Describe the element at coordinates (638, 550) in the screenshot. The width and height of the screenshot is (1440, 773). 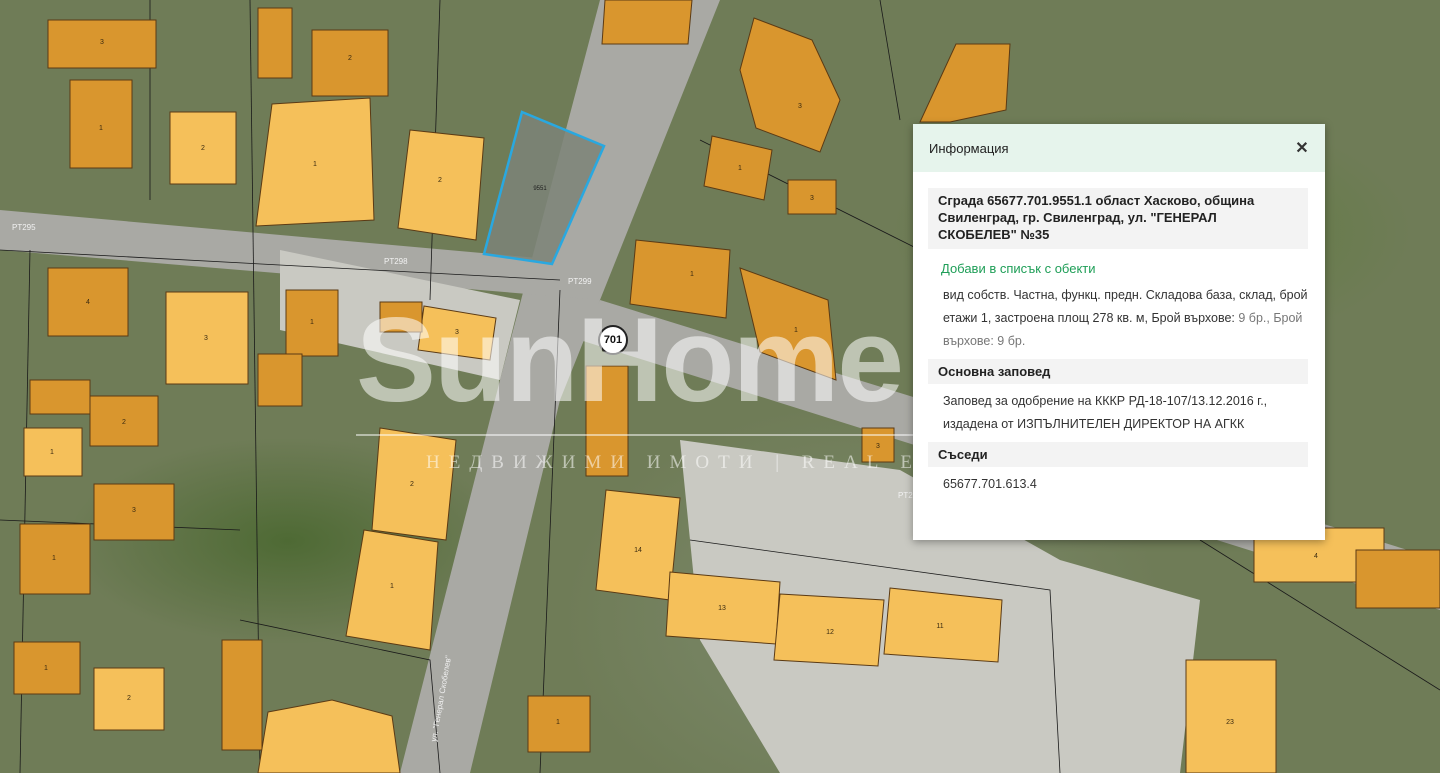
I see `svg-text: 14` at that location.